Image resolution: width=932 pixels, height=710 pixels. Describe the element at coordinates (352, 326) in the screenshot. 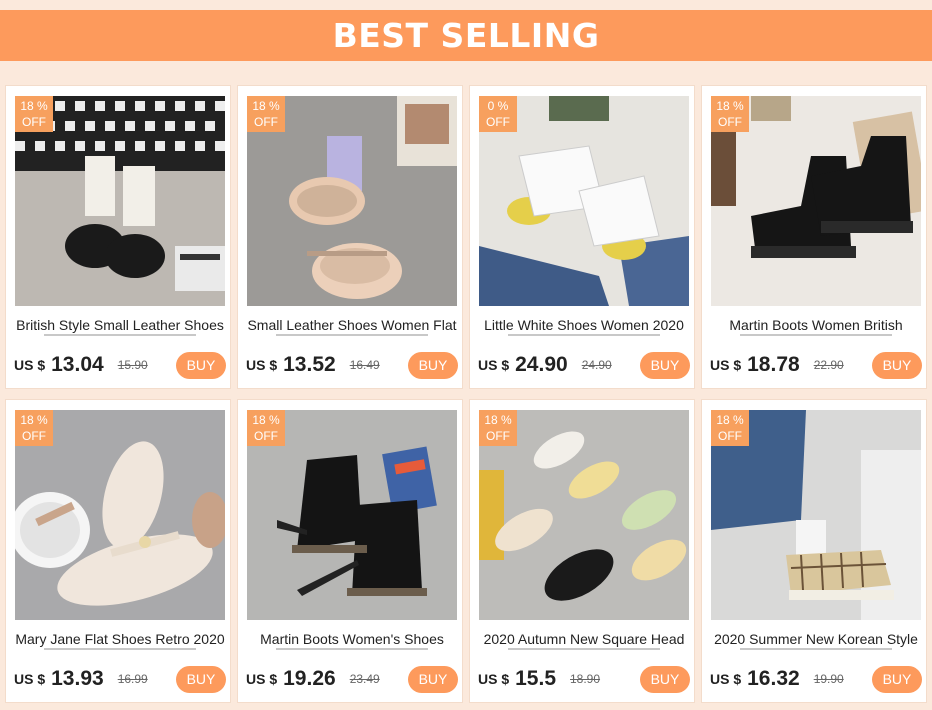

I see `product-title: Small Leather Shoes Women Flat` at that location.